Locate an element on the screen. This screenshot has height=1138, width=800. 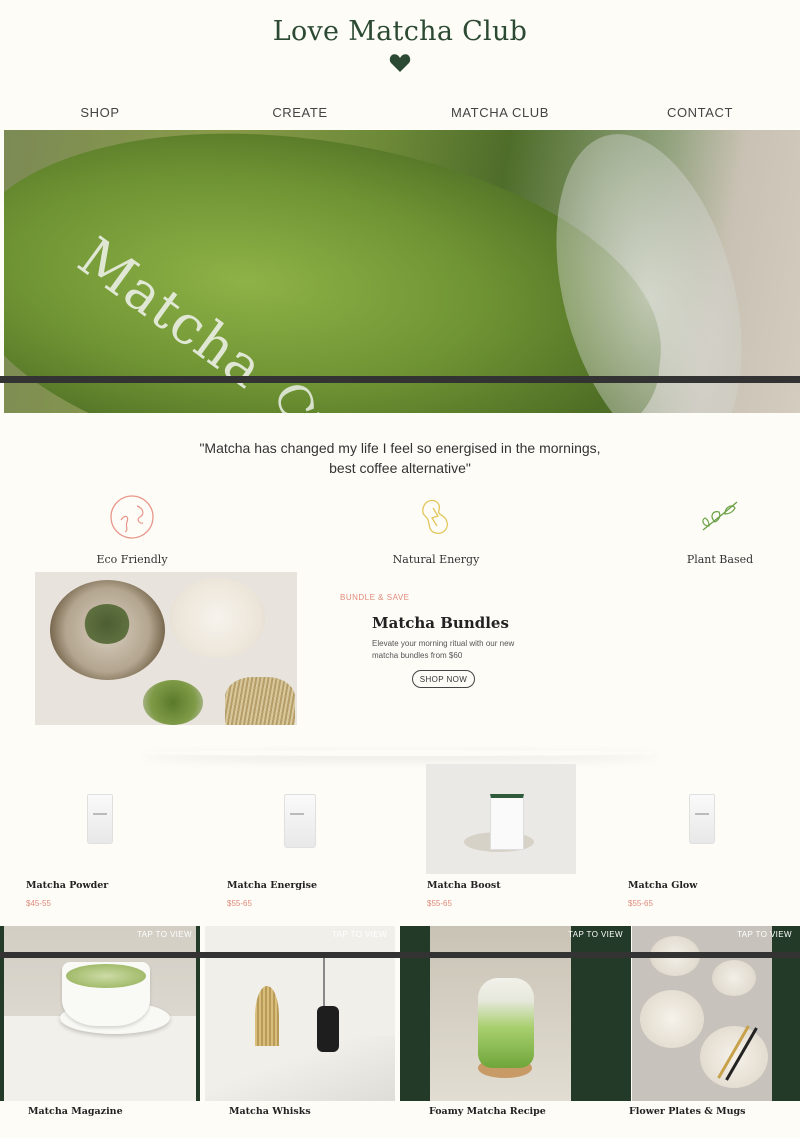
feature-natural-energy: Natural Energy is located at coordinates (436, 529).